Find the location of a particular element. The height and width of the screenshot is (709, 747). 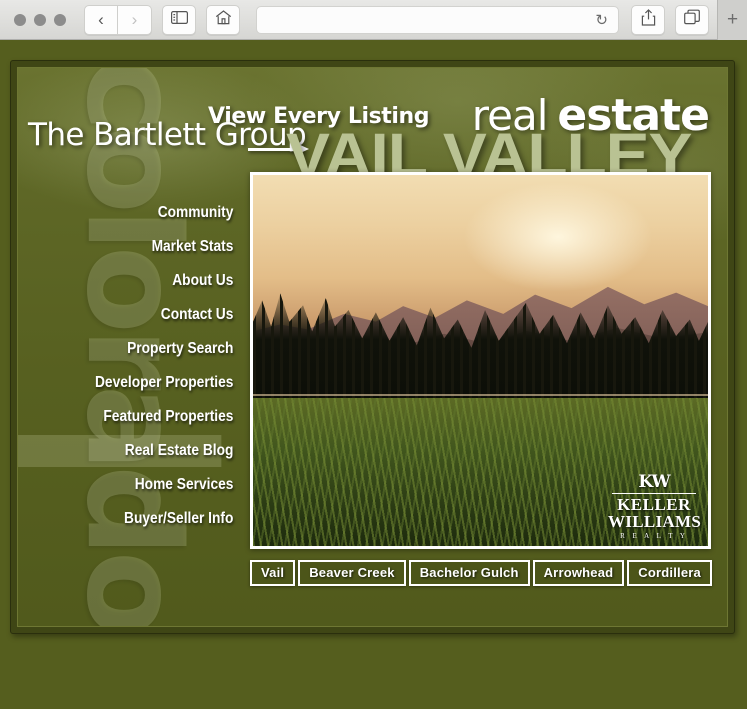

browser-toolbar: ‹ › ↻ + is located at coordinates (373, 20).